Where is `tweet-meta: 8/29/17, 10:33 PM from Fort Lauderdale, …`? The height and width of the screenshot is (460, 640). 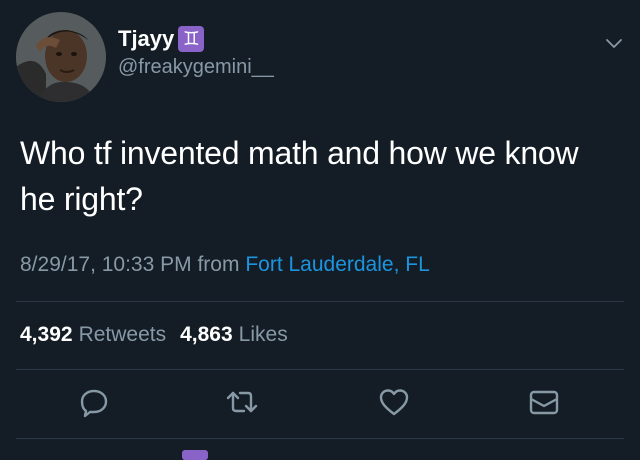 tweet-meta: 8/29/17, 10:33 PM from Fort Lauderdale, … is located at coordinates (225, 265).